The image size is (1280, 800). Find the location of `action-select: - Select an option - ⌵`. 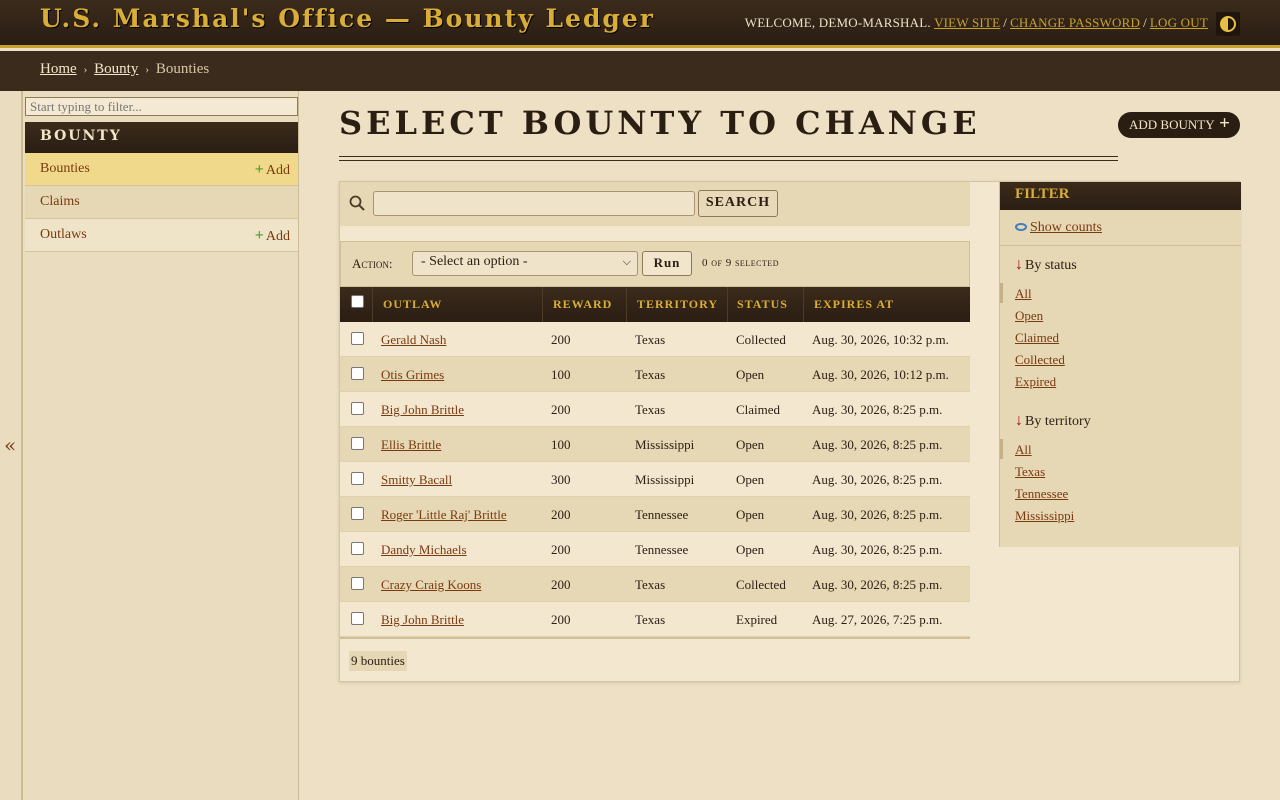

action-select: - Select an option - ⌵ is located at coordinates (525, 263).